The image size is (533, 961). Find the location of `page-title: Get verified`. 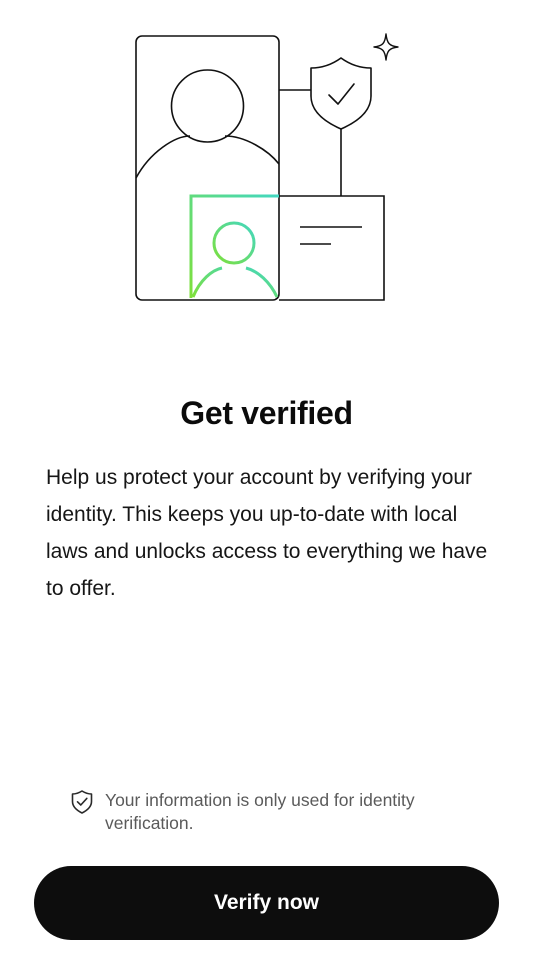

page-title: Get verified is located at coordinates (266, 413).